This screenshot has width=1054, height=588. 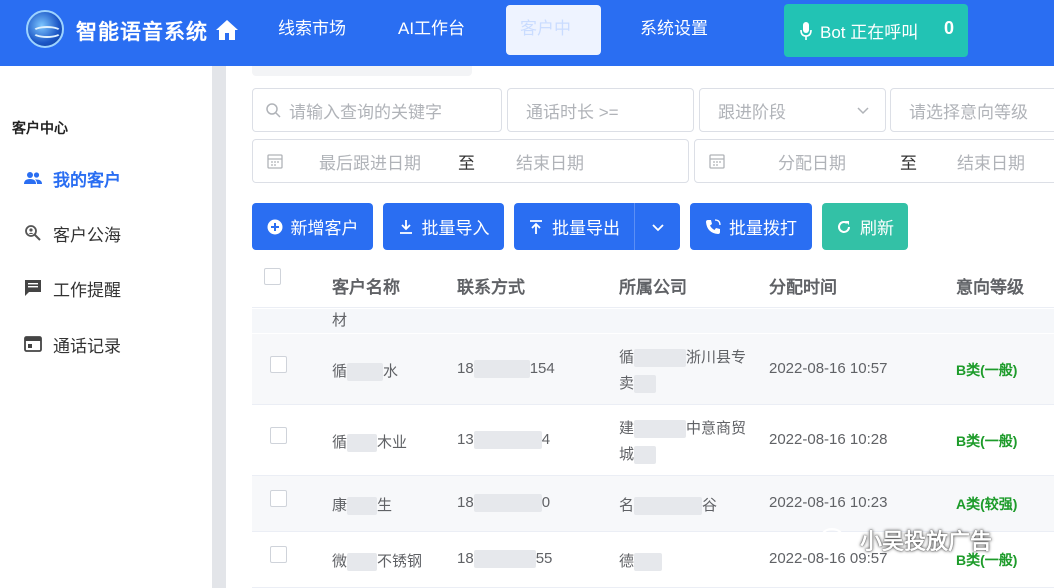 What do you see at coordinates (638, 383) in the screenshot?
I see `company-name-line2: 卖` at bounding box center [638, 383].